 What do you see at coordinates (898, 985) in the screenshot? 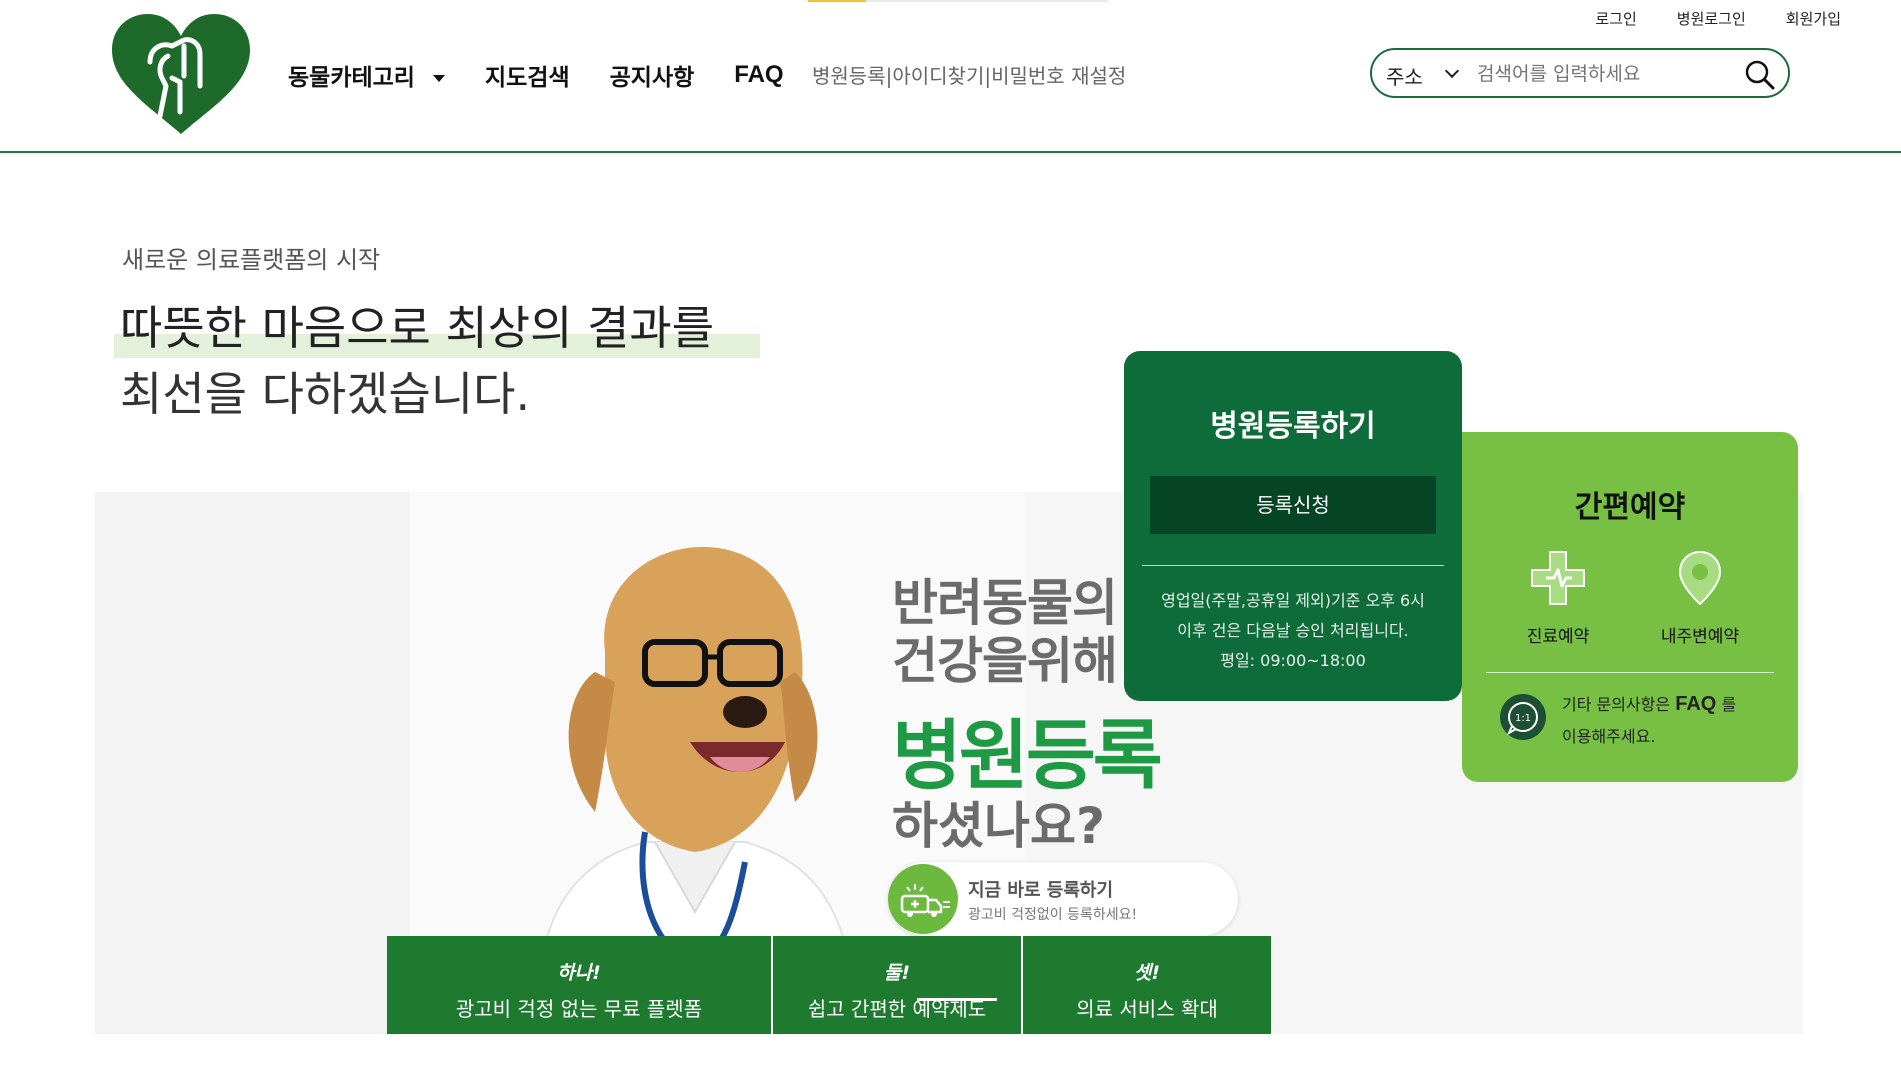
I see `feature-item: 둘! 쉽고 간편한 예약제도` at bounding box center [898, 985].